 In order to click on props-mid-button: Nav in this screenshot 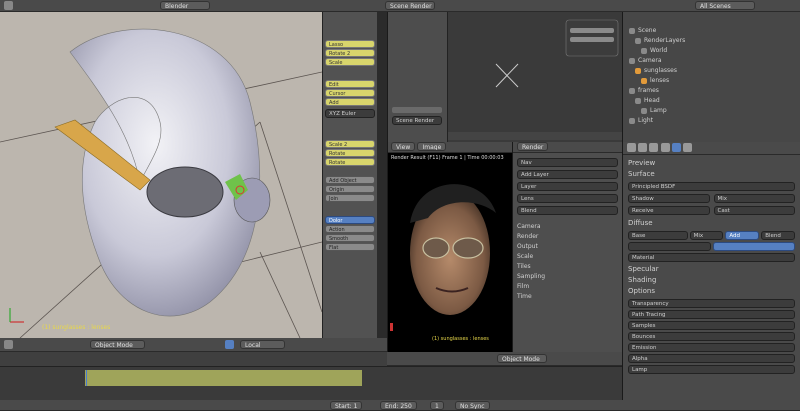, I will do `click(567, 162)`.